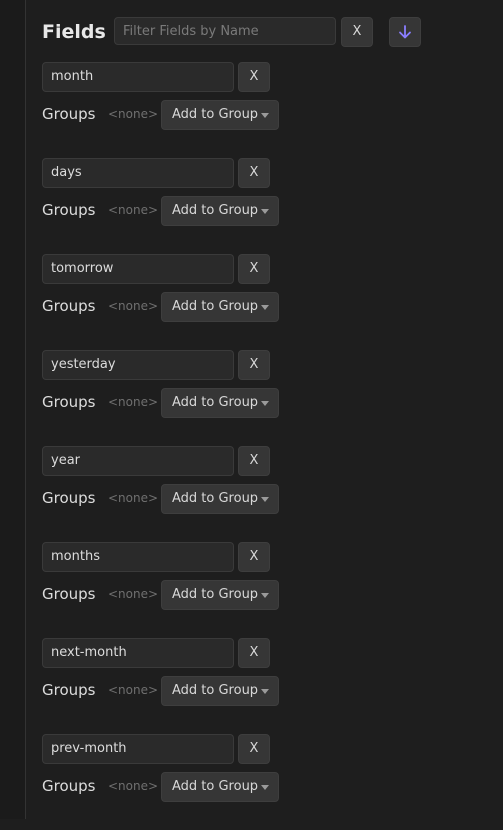 The image size is (503, 830). I want to click on field-name: month, so click(138, 77).